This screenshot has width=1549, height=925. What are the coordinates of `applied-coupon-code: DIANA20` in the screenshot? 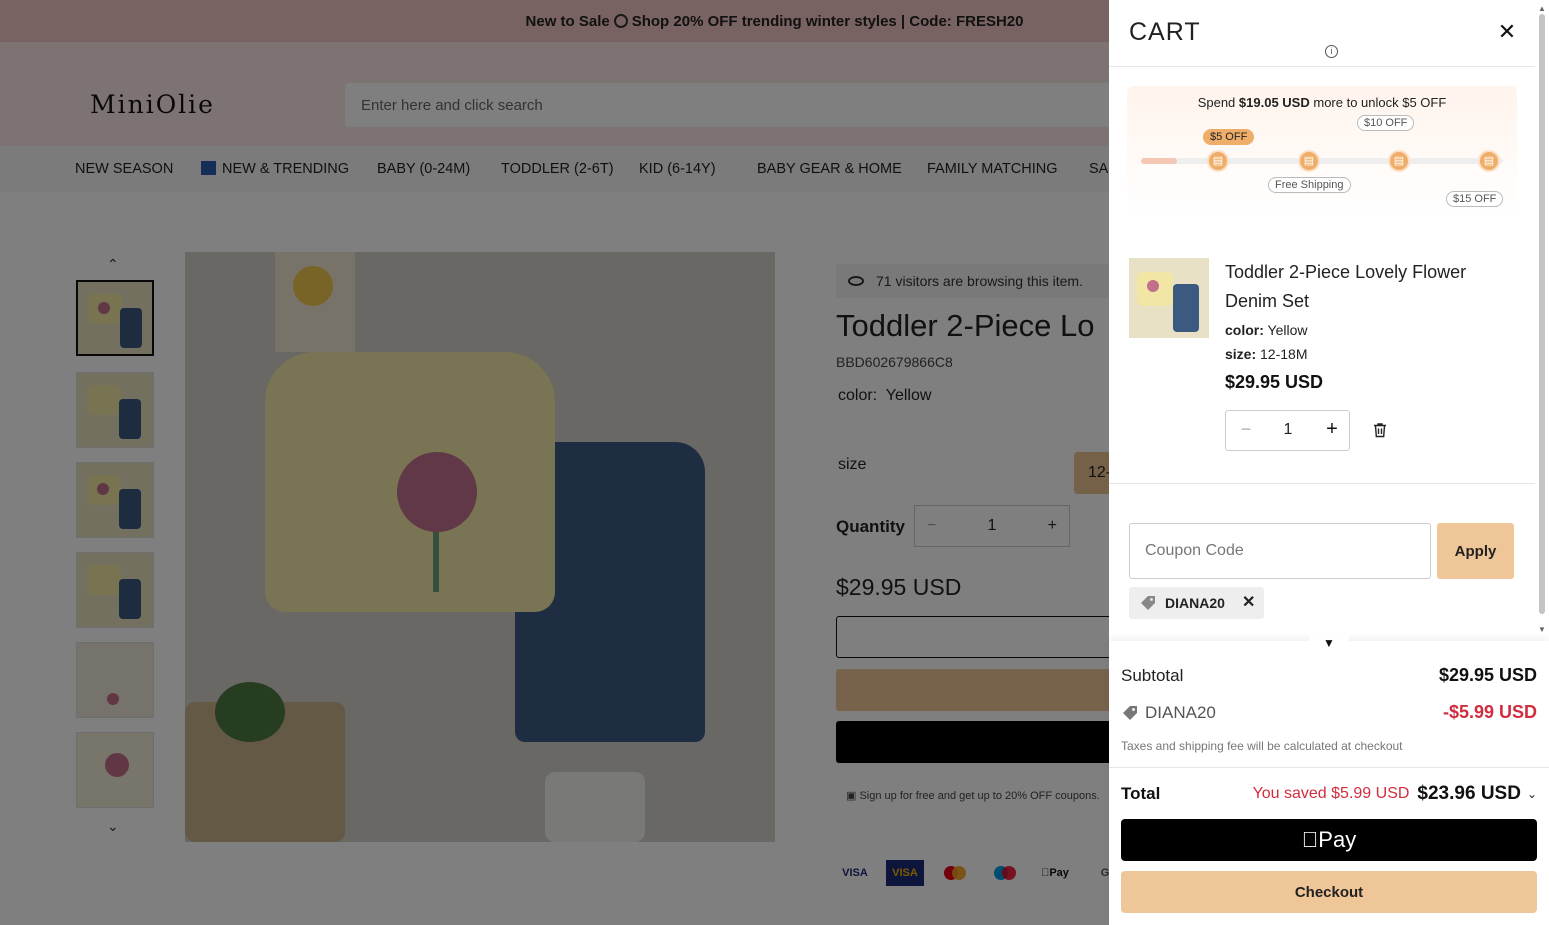 It's located at (1195, 603).